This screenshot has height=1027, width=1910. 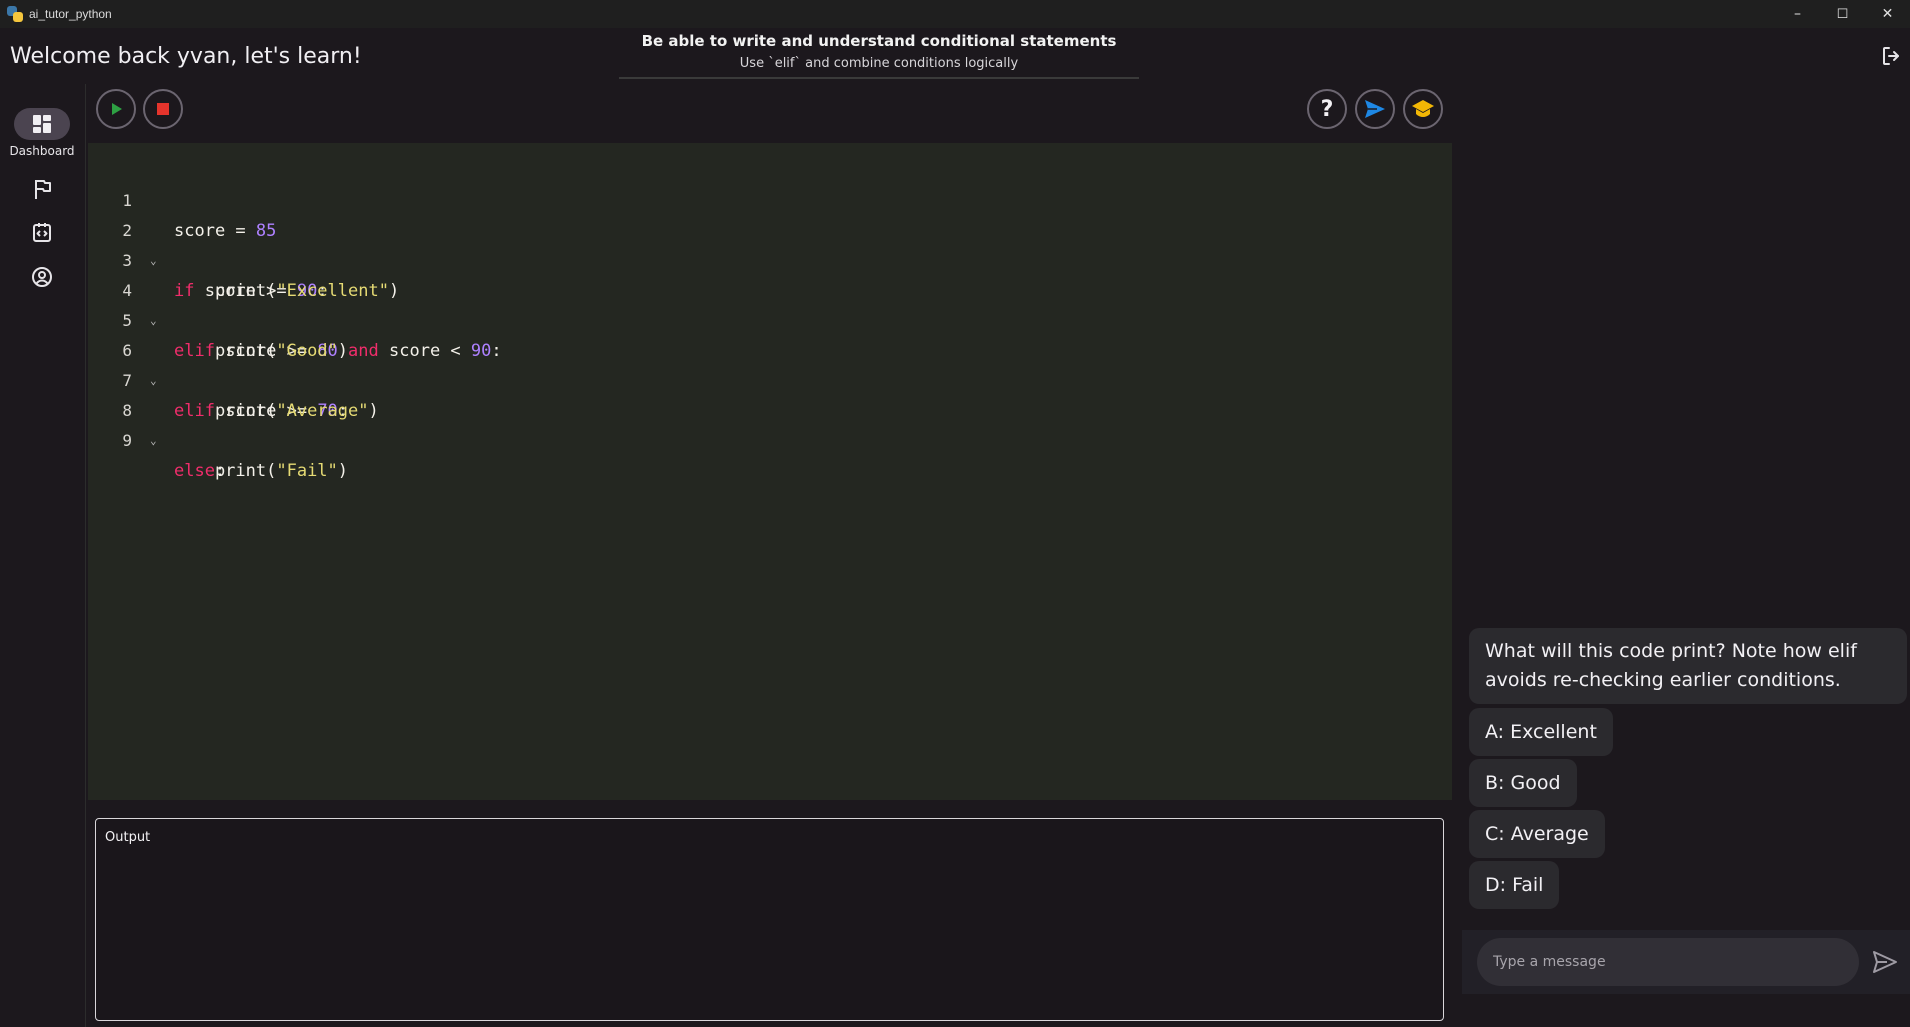 What do you see at coordinates (1797, 14) in the screenshot?
I see `minimize-button: –` at bounding box center [1797, 14].